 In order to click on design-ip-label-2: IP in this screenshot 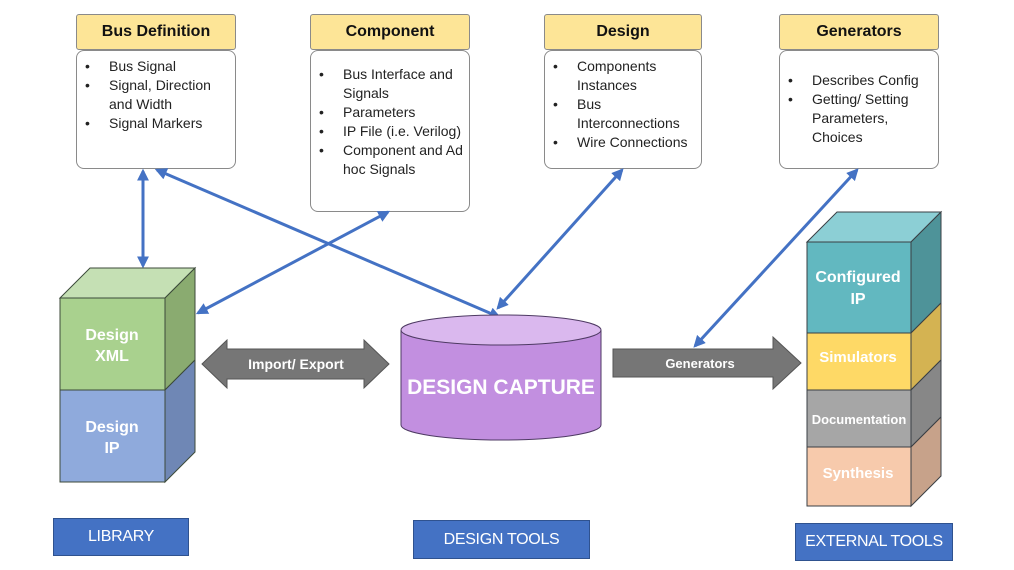, I will do `click(111, 448)`.